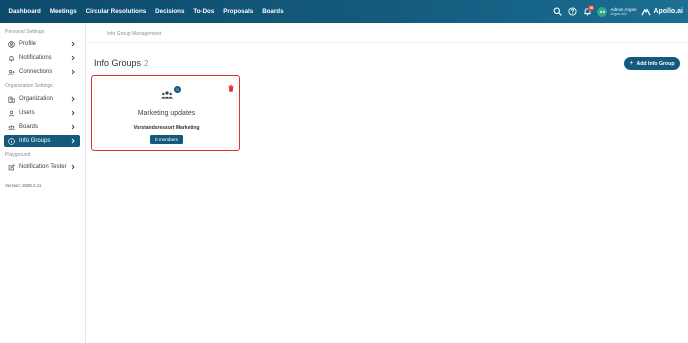 The width and height of the screenshot is (688, 343). I want to click on brand-logo: Apollo.ai, so click(662, 12).